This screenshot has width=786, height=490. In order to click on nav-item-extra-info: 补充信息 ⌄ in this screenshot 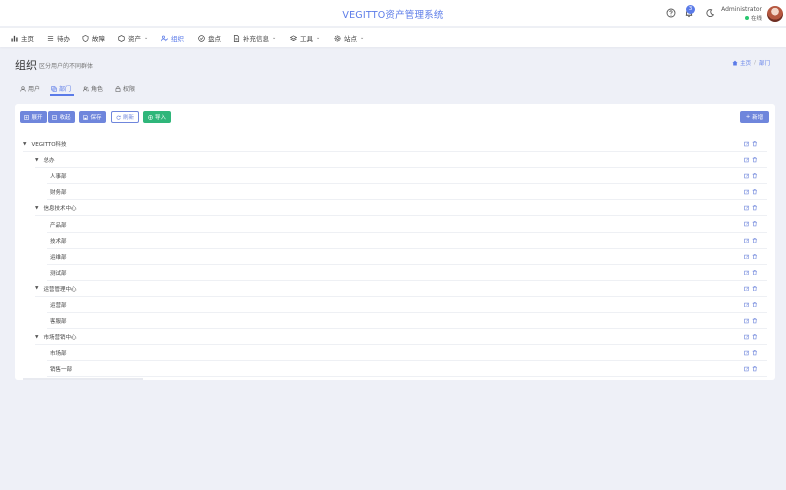, I will do `click(254, 38)`.